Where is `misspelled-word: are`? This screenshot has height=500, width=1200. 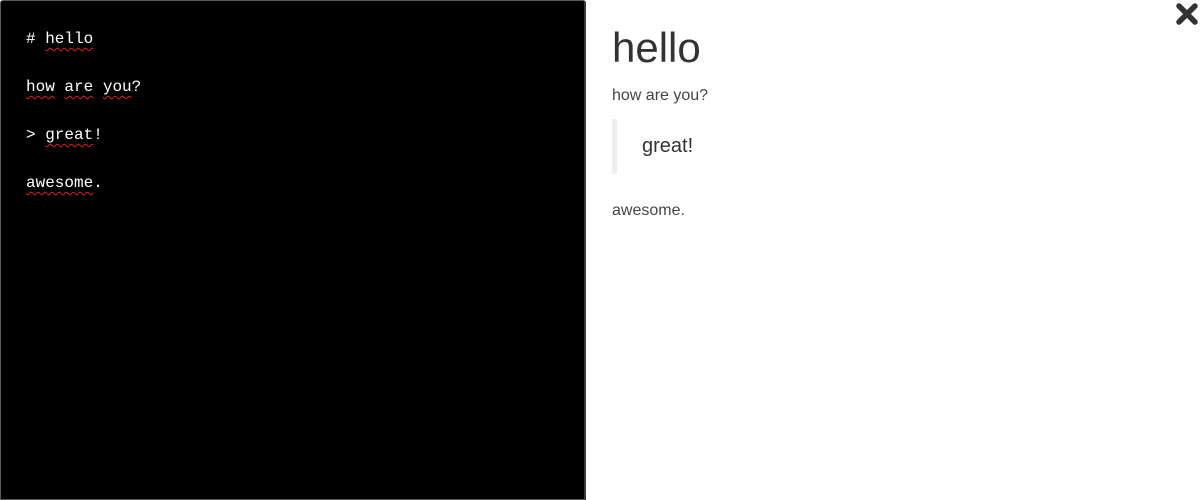
misspelled-word: are is located at coordinates (79, 87).